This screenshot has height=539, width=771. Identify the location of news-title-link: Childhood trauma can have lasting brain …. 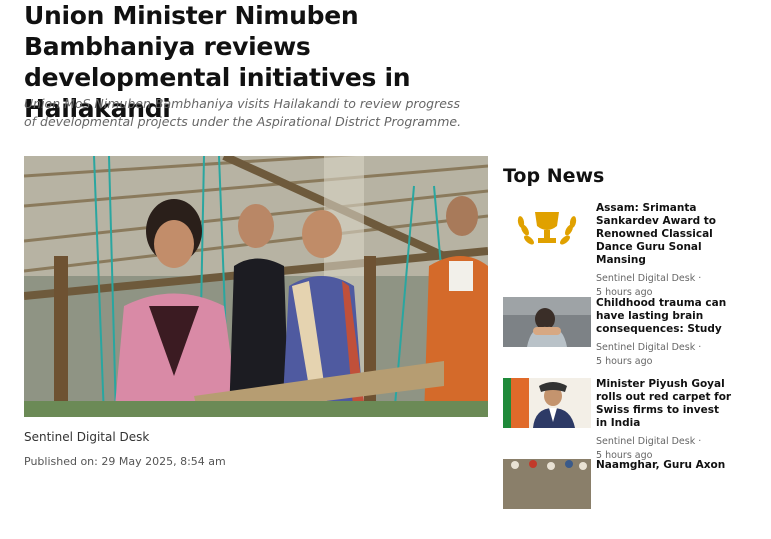
(664, 316).